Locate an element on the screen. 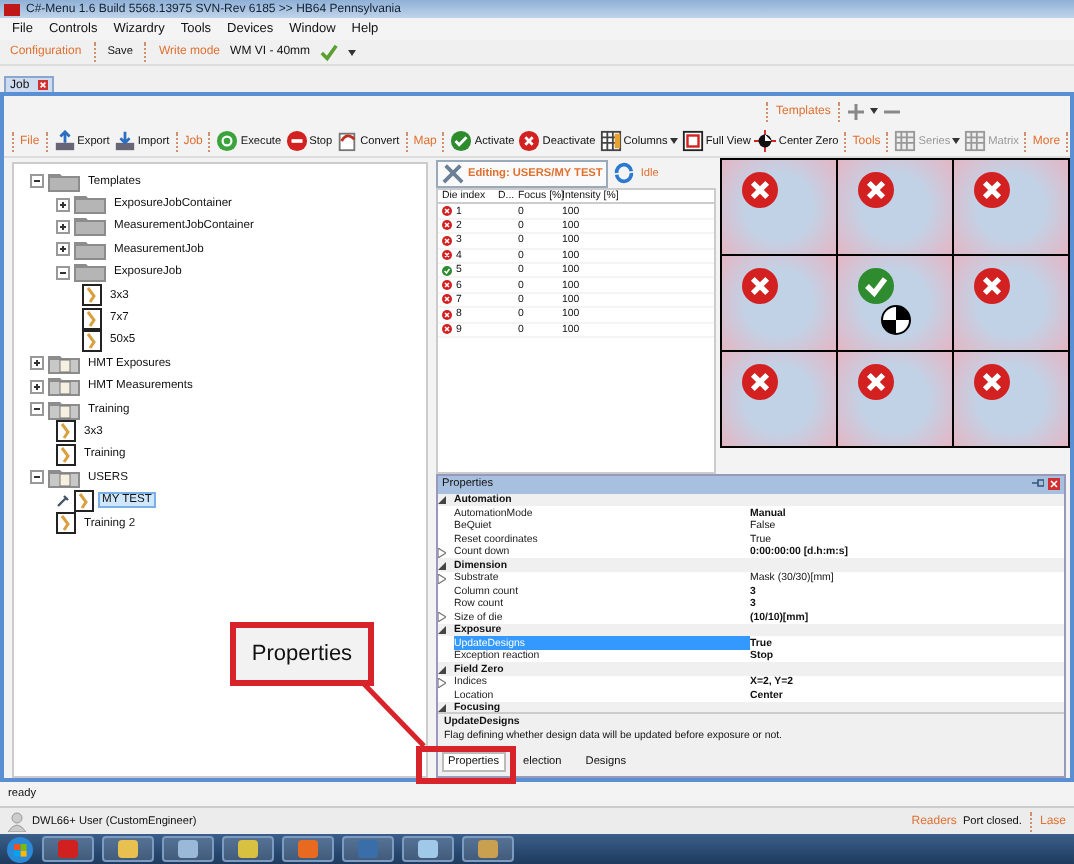 Image resolution: width=1074 pixels, height=864 pixels. plus-icon is located at coordinates (856, 111).